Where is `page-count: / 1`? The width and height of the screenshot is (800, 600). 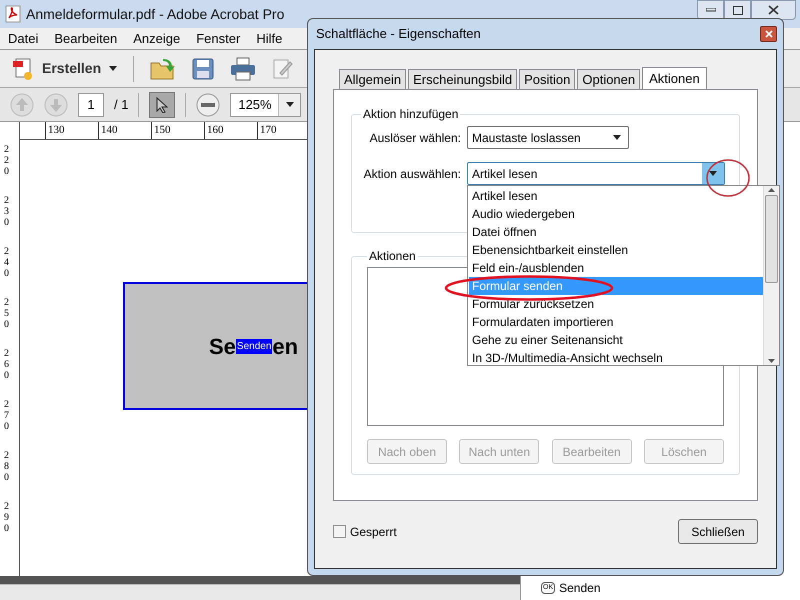
page-count: / 1 is located at coordinates (121, 105).